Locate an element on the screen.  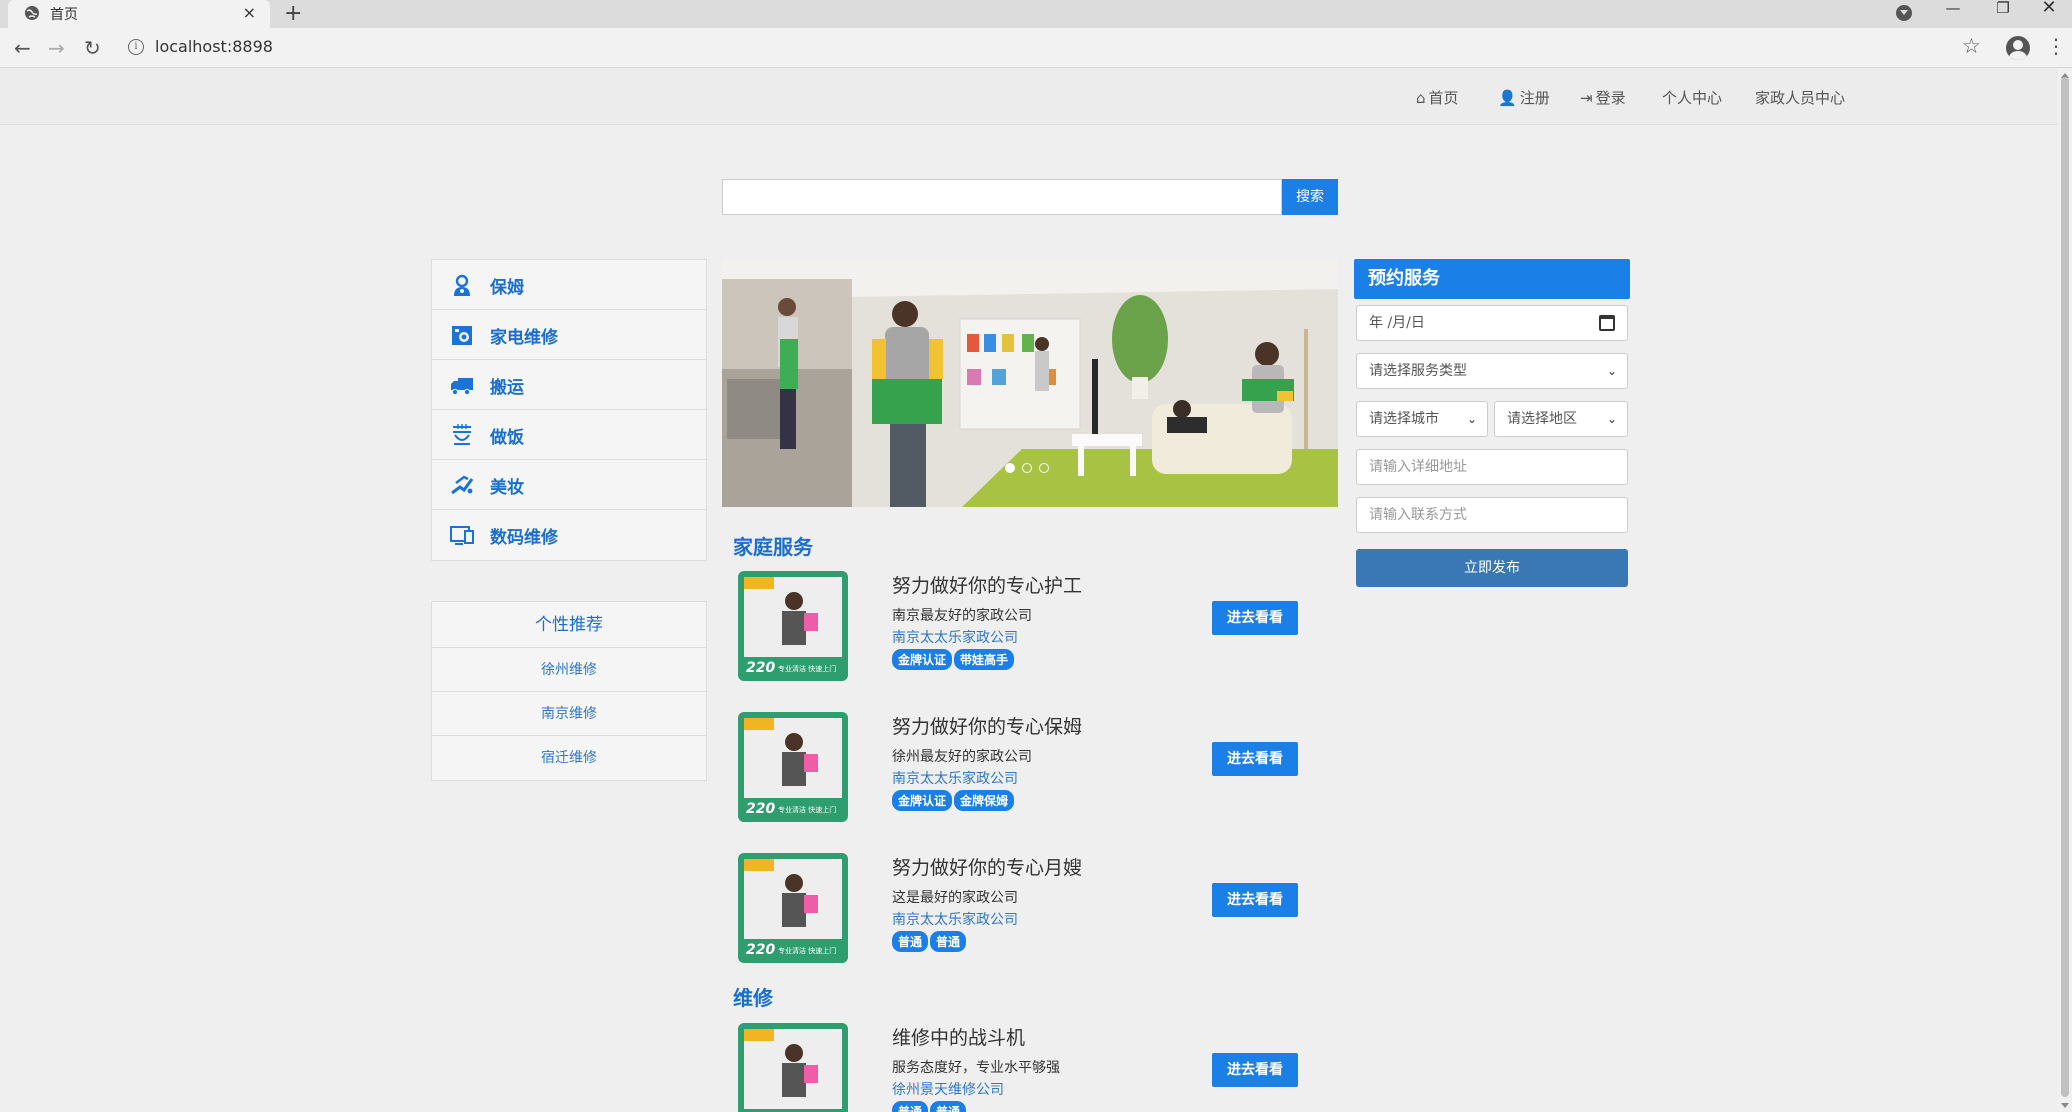
nav-personal-center: 个人中心 is located at coordinates (1692, 97).